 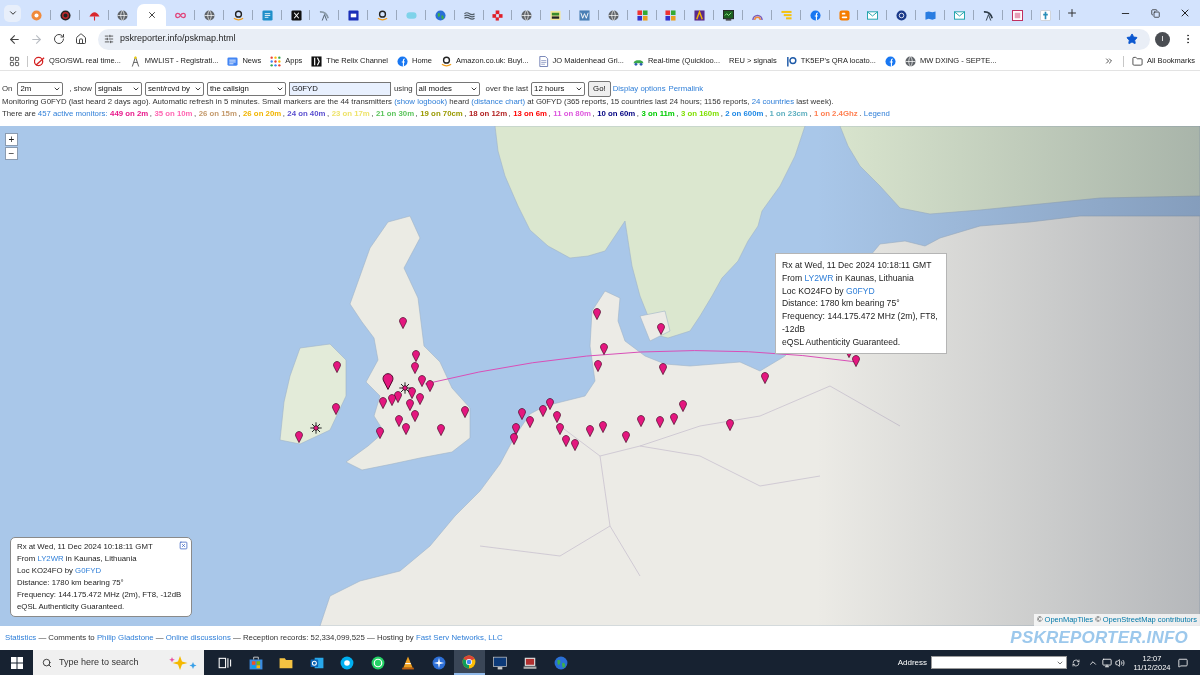 What do you see at coordinates (819, 277) in the screenshot?
I see `text-link: LY2WR` at bounding box center [819, 277].